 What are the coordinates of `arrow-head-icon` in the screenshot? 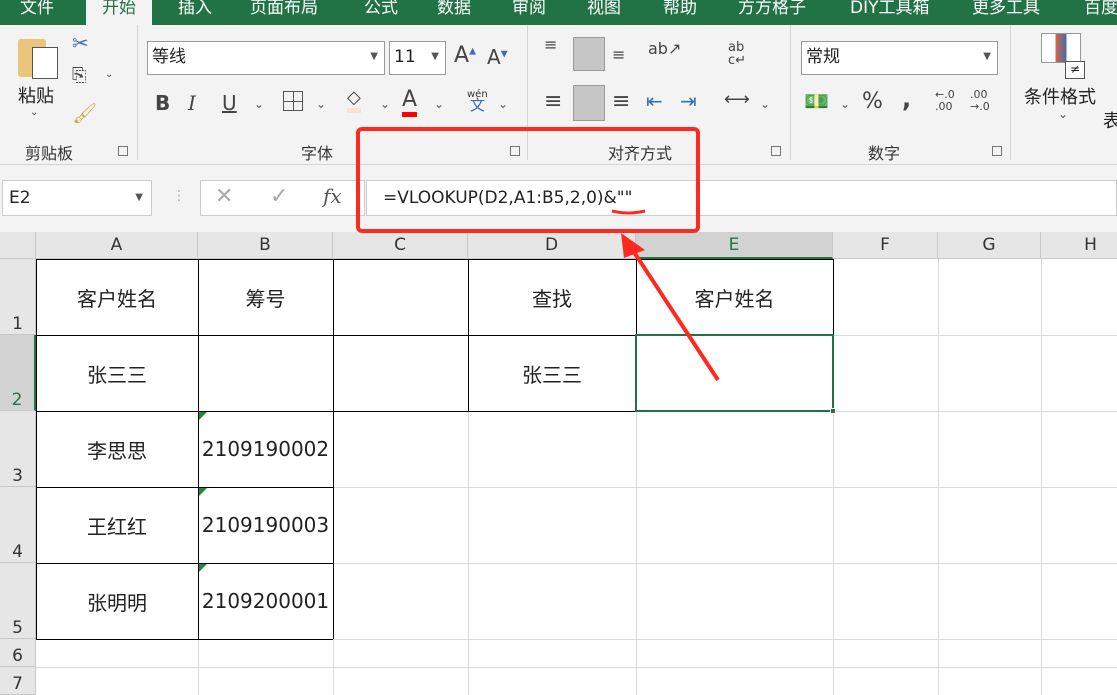 It's located at (633, 245).